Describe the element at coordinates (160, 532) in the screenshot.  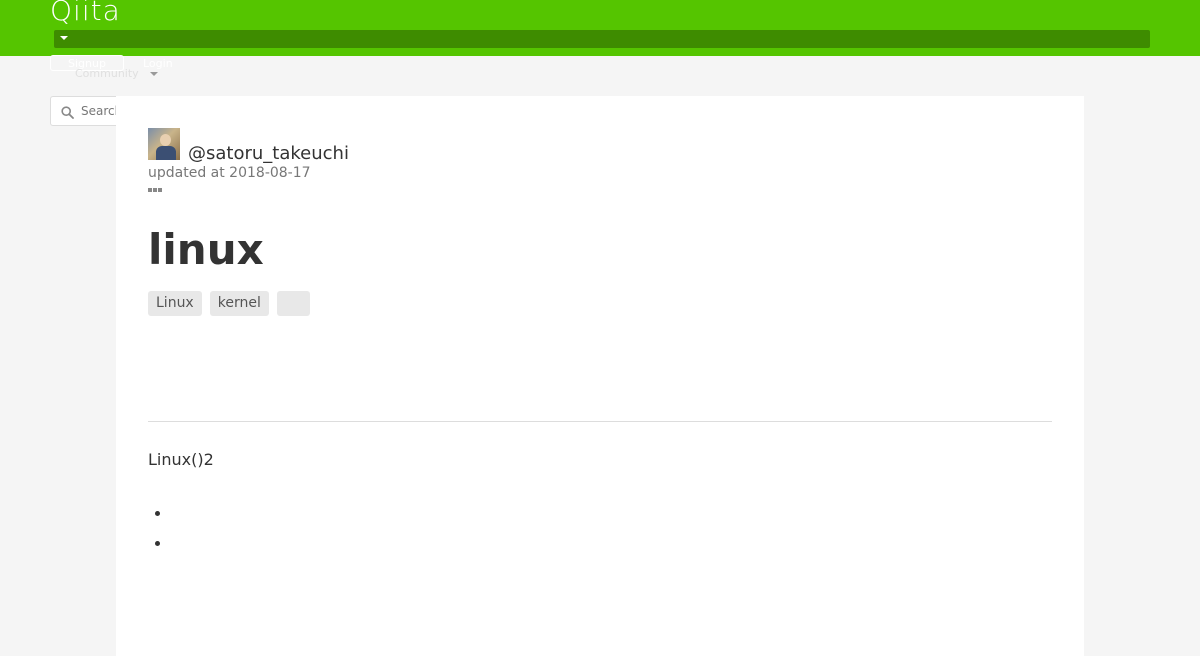
I see `bullet-list` at that location.